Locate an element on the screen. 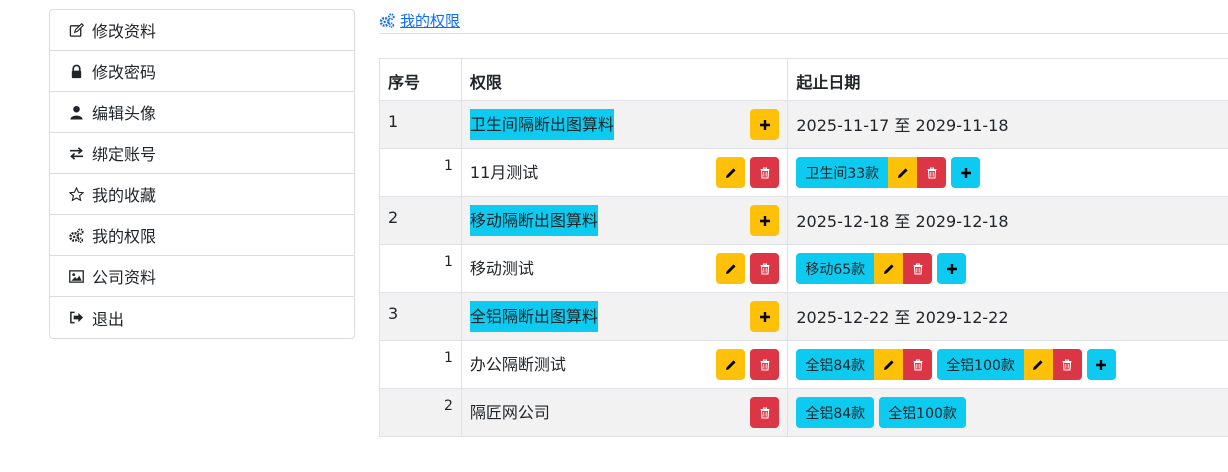 The width and height of the screenshot is (1228, 472). lock-icon is located at coordinates (76, 71).